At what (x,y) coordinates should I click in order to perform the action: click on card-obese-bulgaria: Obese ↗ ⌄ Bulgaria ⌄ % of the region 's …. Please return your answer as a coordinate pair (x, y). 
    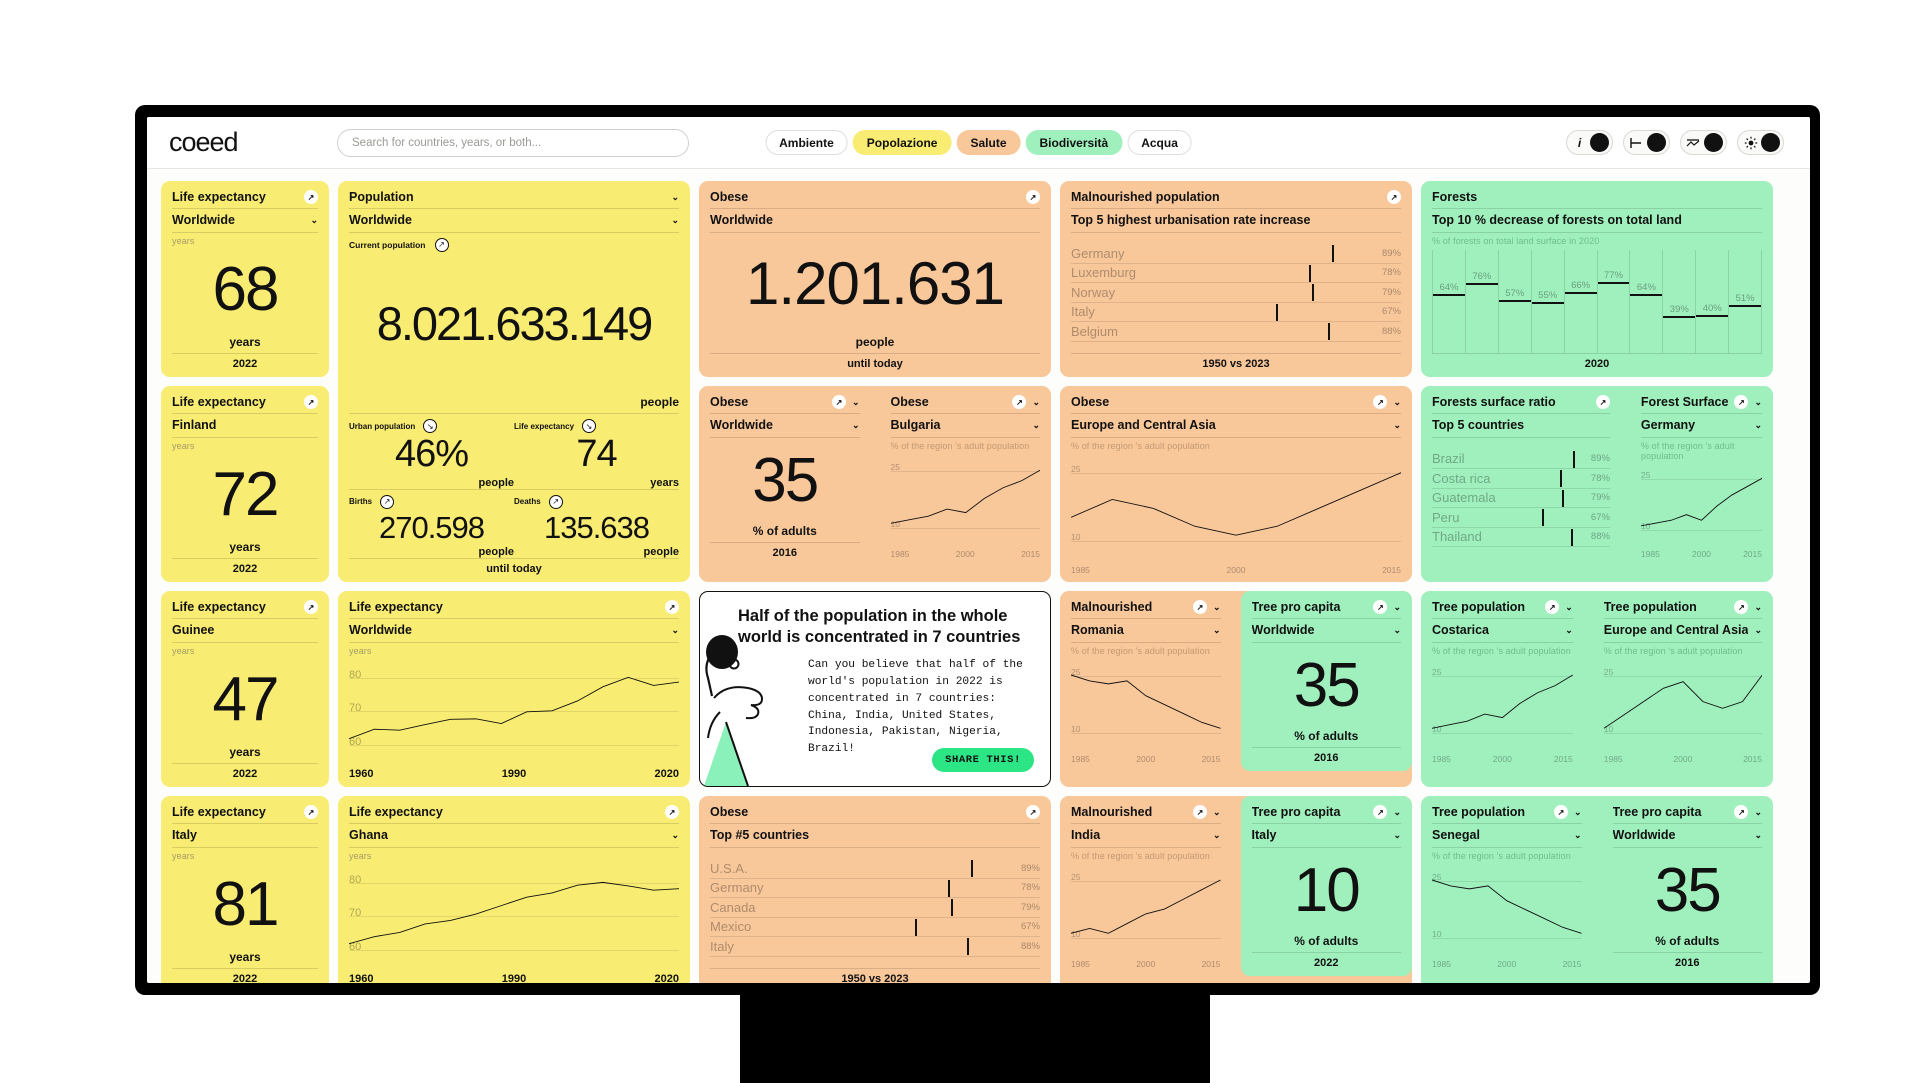
    Looking at the image, I should click on (965, 476).